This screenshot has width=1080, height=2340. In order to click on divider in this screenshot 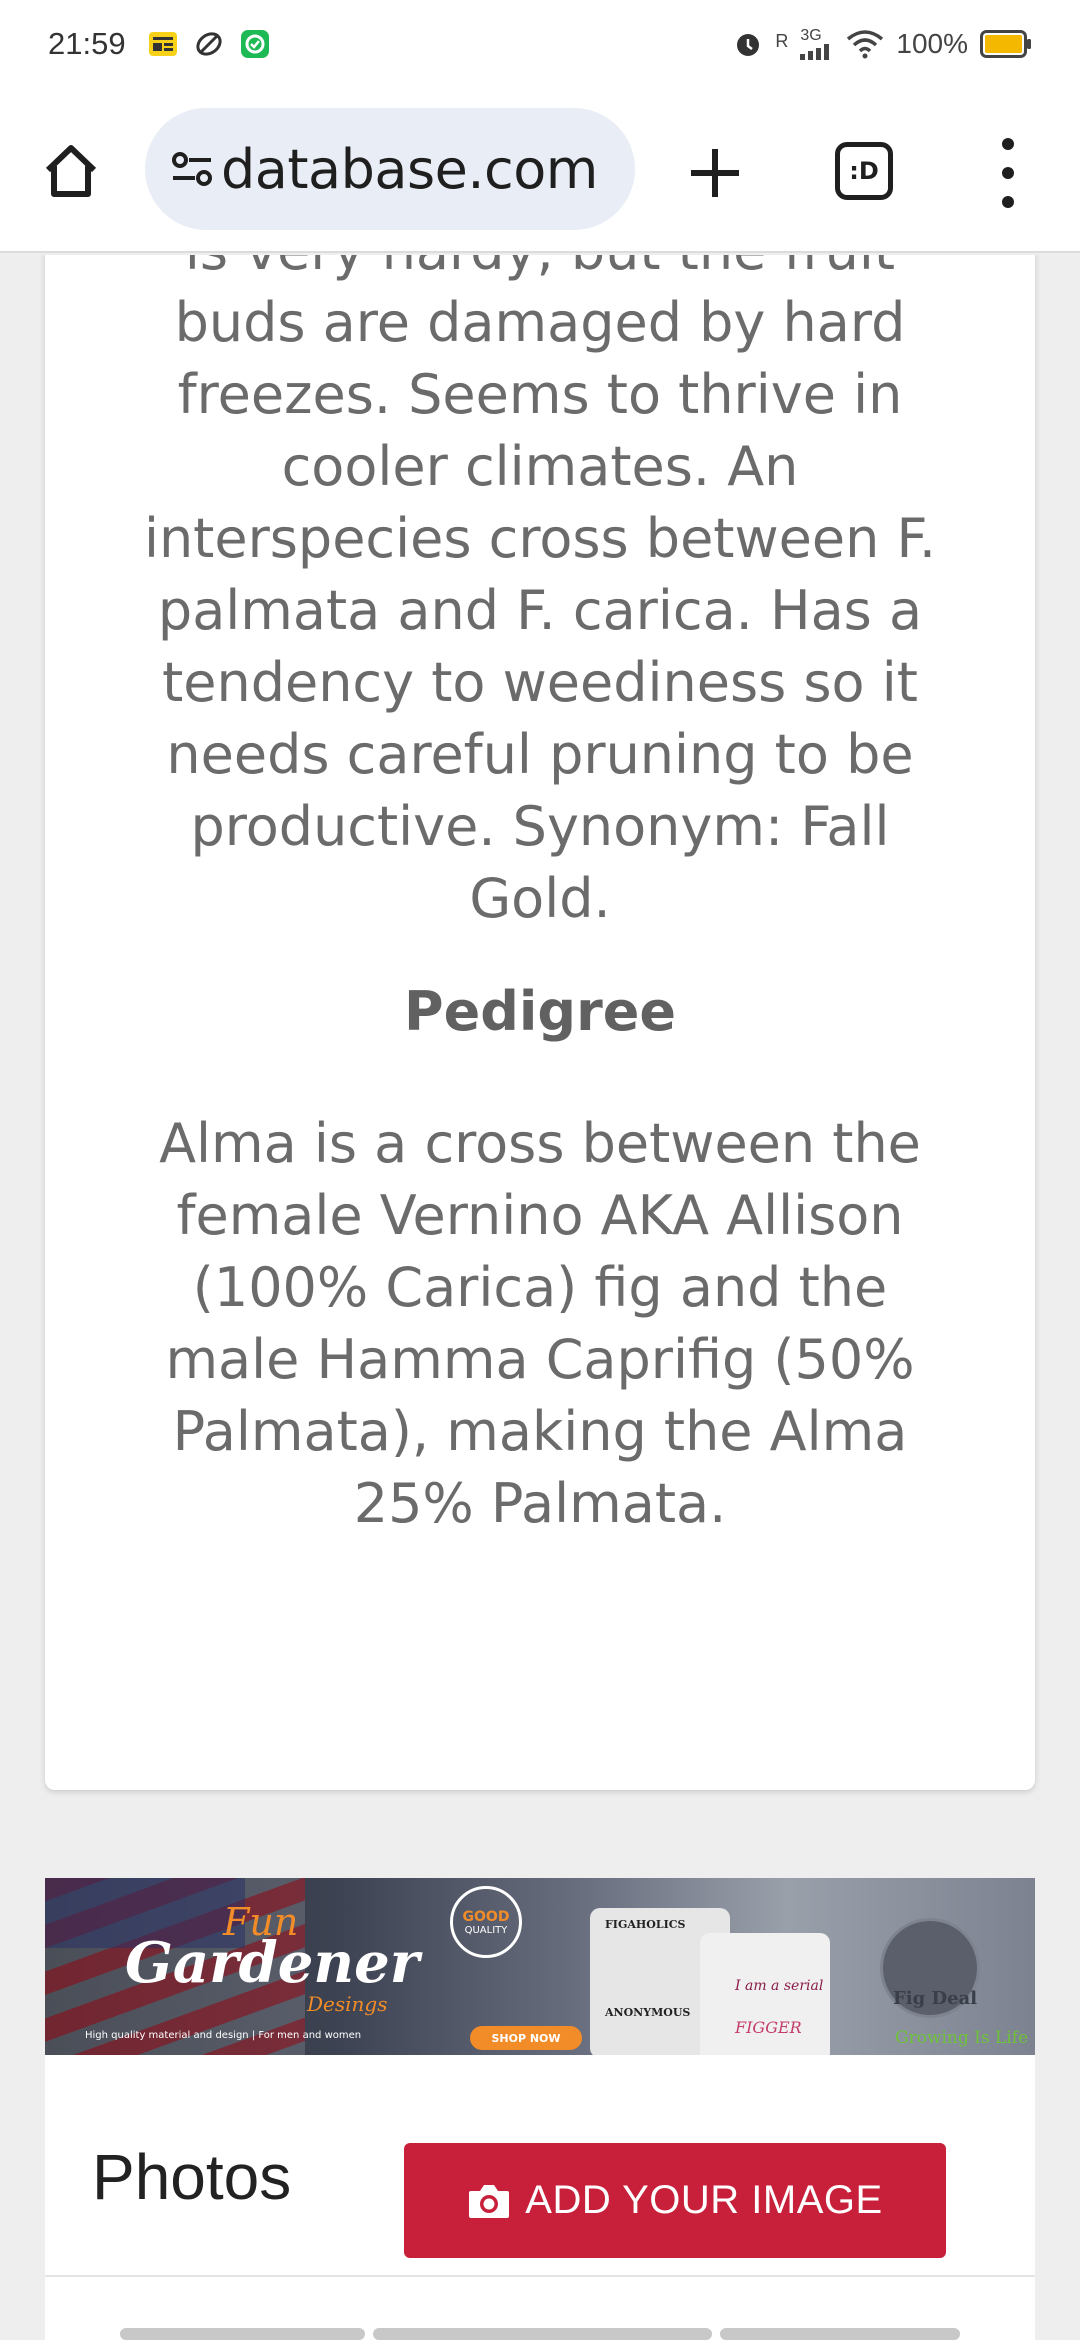, I will do `click(540, 2276)`.